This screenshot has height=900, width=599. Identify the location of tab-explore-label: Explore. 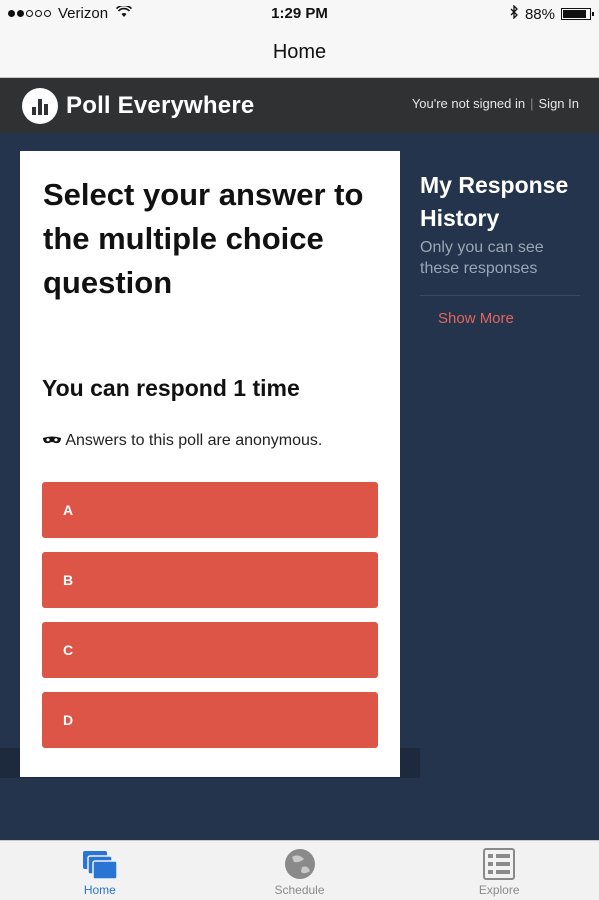
(499, 890).